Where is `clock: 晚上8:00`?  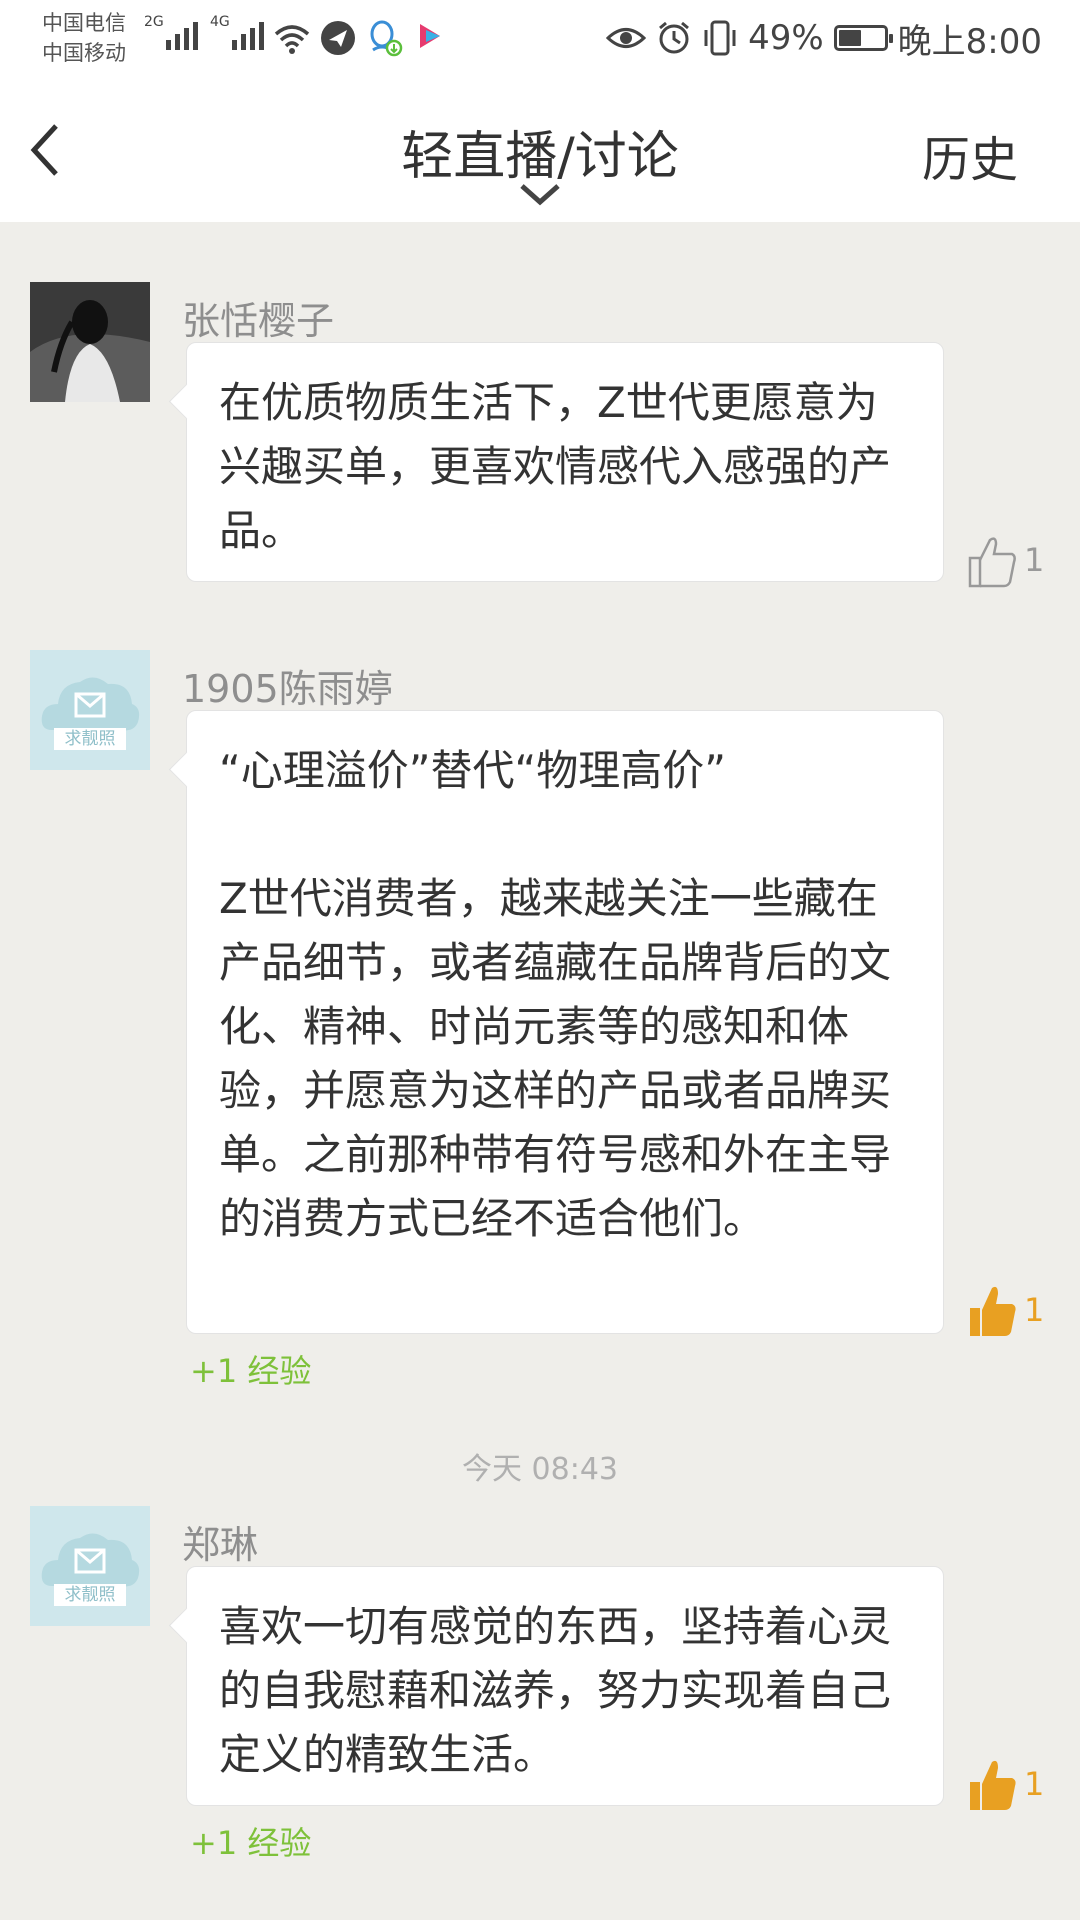 clock: 晚上8:00 is located at coordinates (969, 41).